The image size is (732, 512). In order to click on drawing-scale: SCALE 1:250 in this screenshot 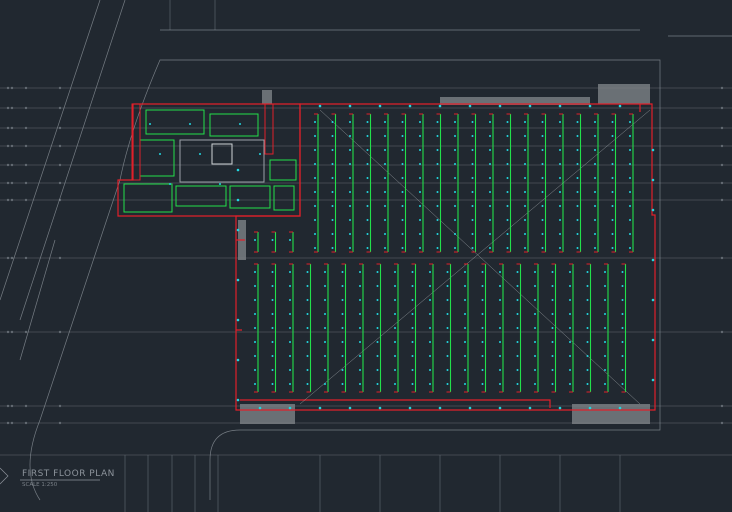, I will do `click(40, 485)`.